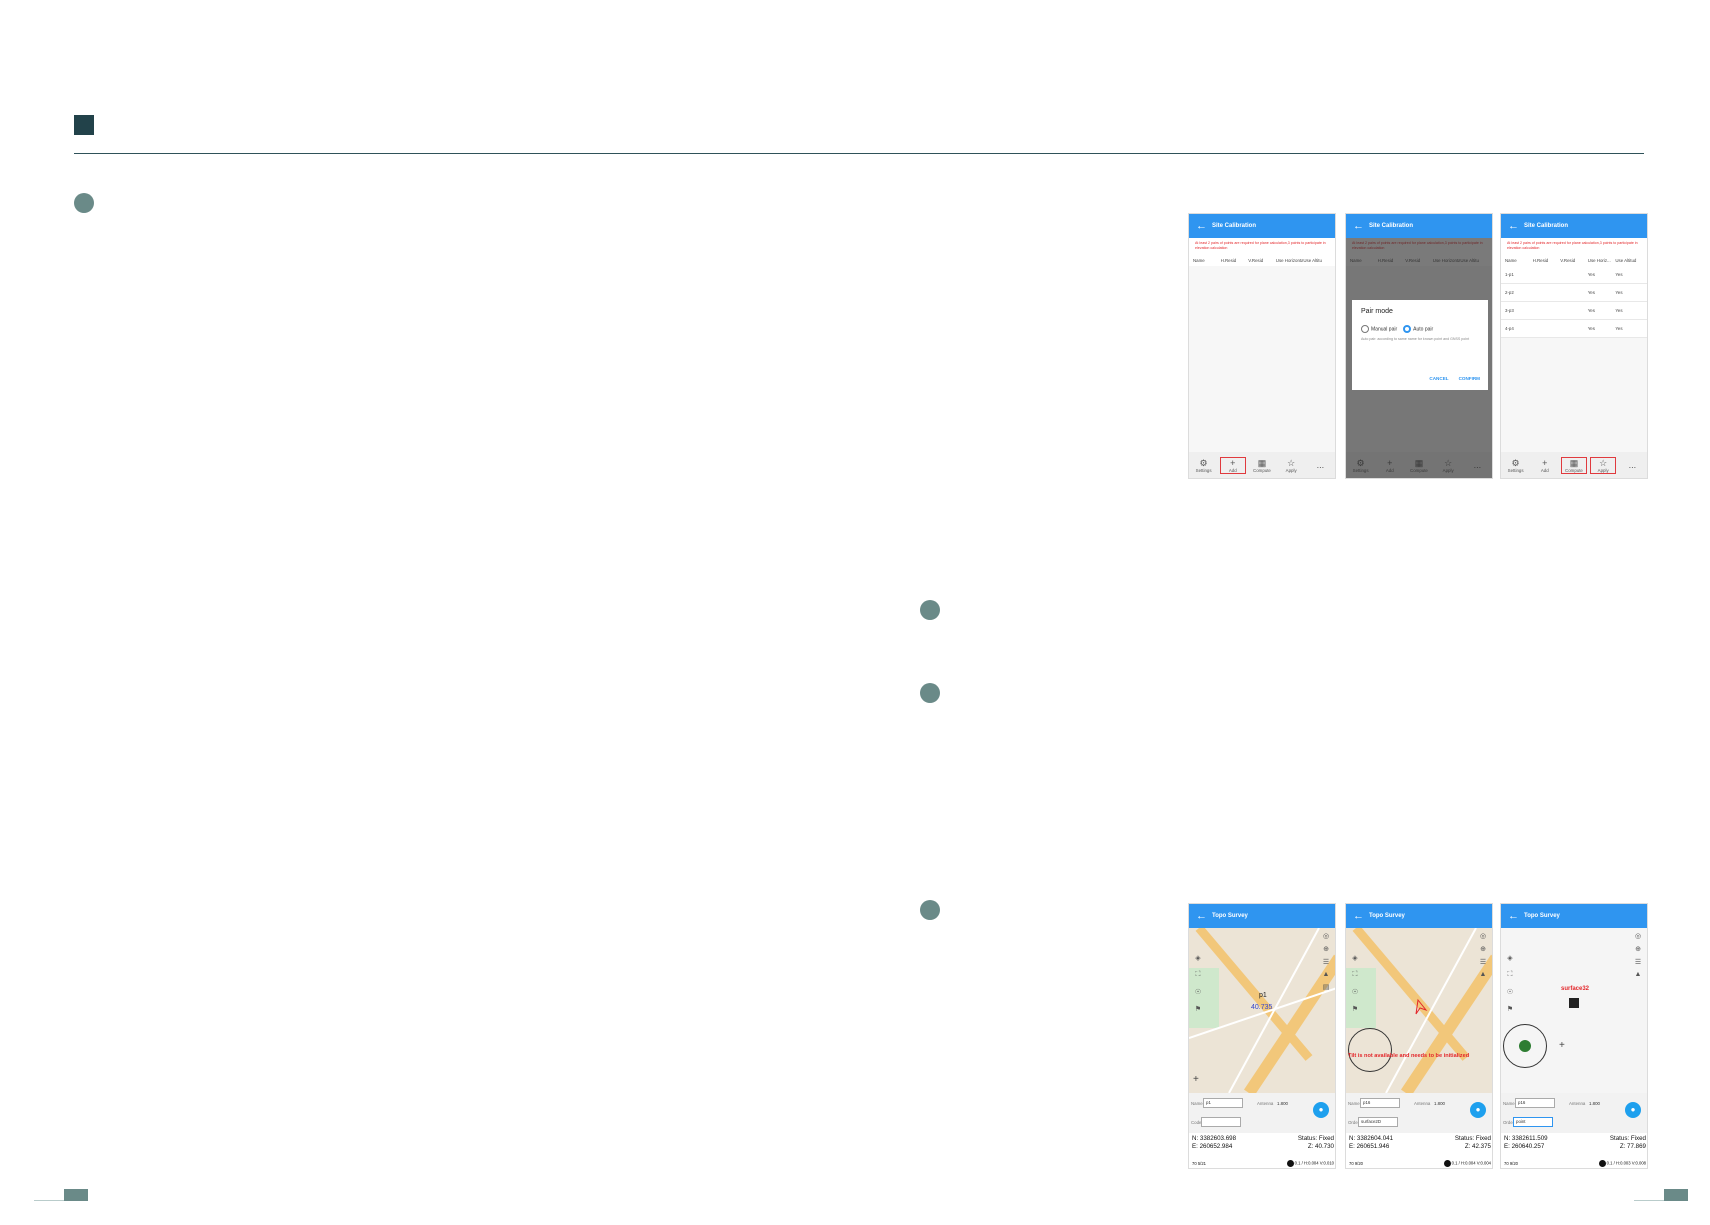 The image size is (1710, 1225). Describe the element at coordinates (1438, 378) in the screenshot. I see `cancel-button: CANCEL` at that location.